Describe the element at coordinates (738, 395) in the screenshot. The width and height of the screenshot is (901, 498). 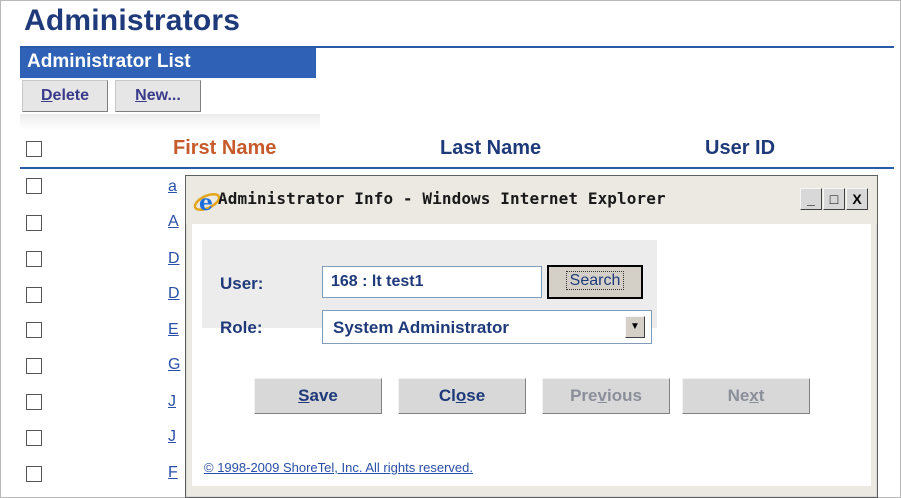
I see `next-label-pre: Ne` at that location.